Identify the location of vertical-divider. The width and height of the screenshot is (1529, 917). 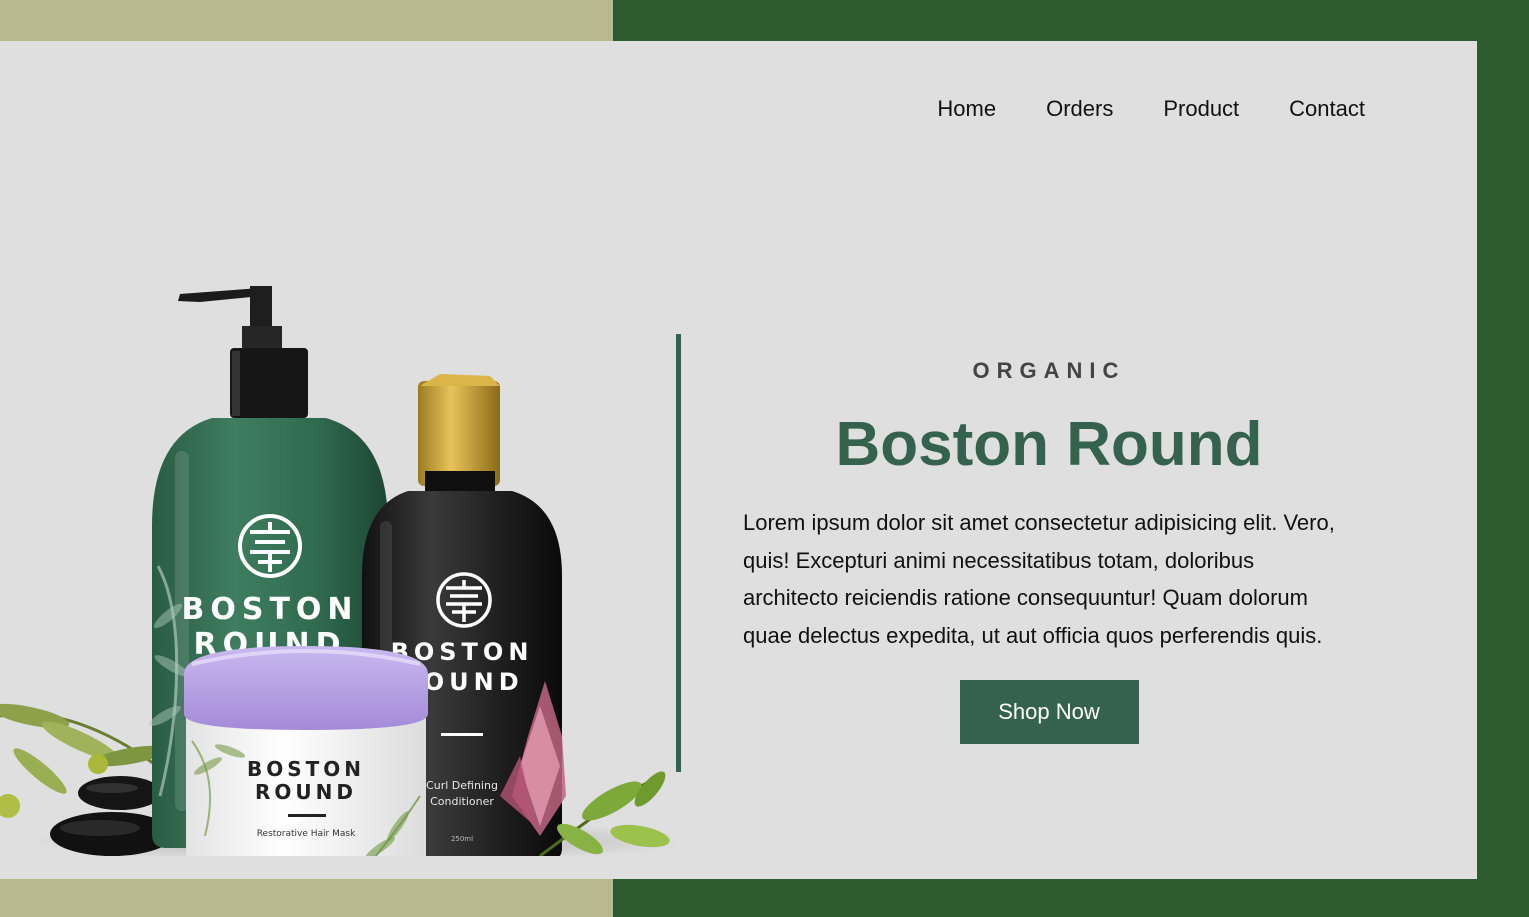
(678, 553).